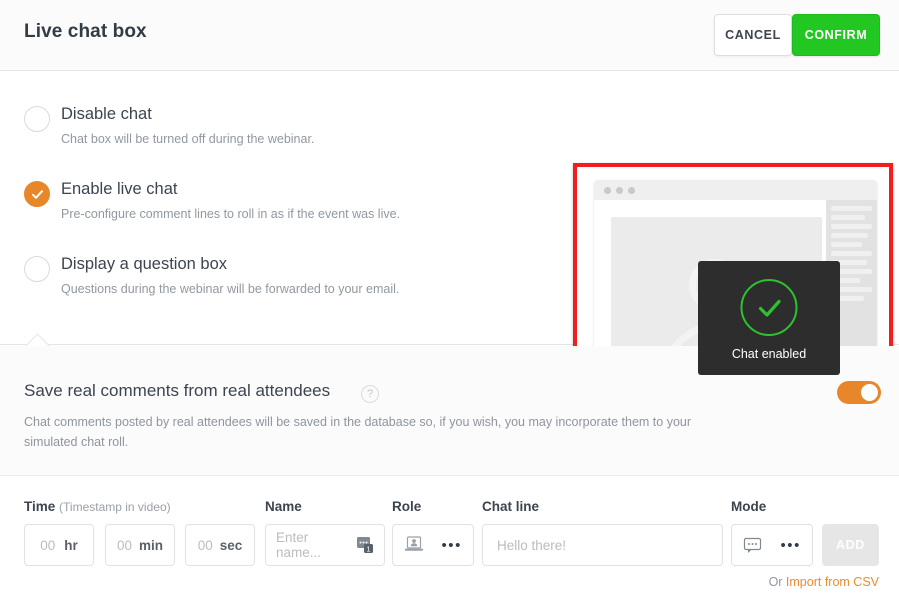 This screenshot has height=608, width=899. What do you see at coordinates (368, 548) in the screenshot?
I see `svg-text: 1` at bounding box center [368, 548].